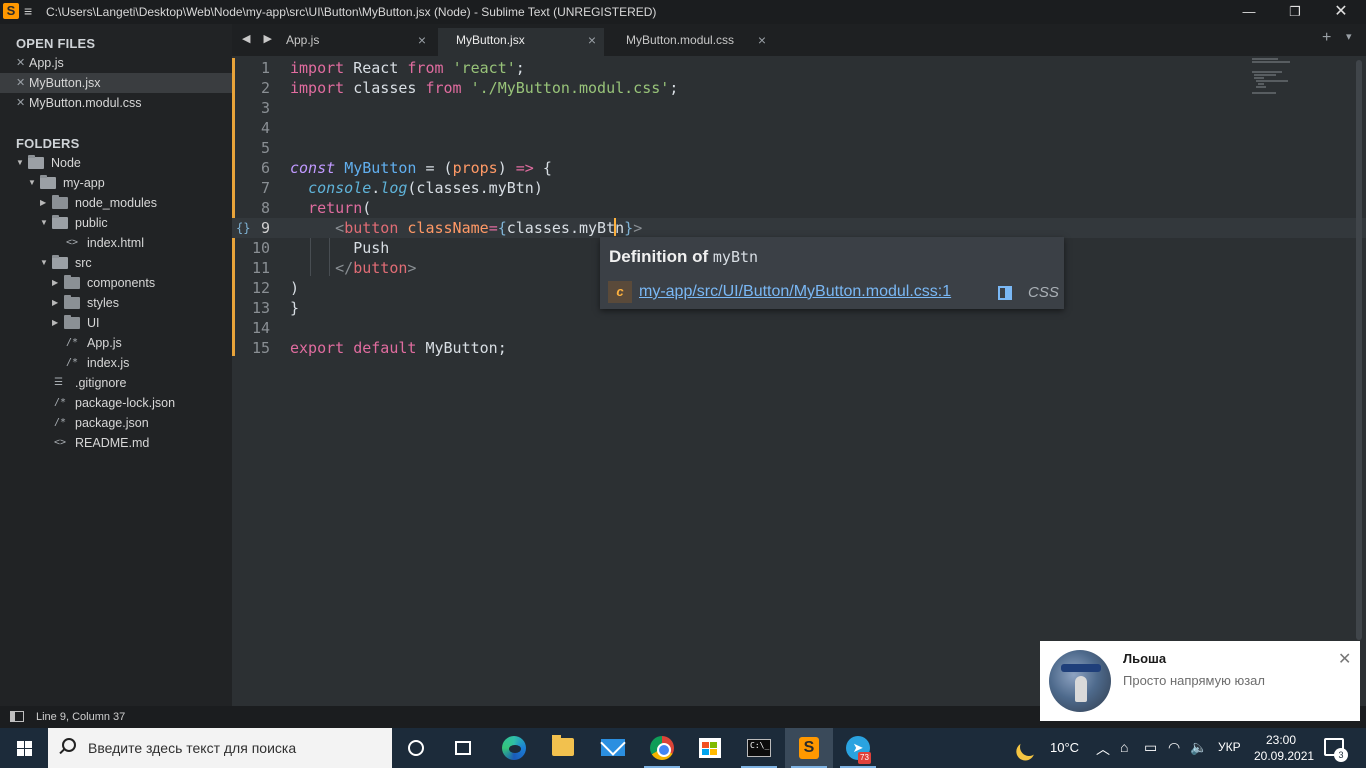 This screenshot has height=768, width=1366. What do you see at coordinates (484, 68) in the screenshot?
I see `code-string: 'react'` at bounding box center [484, 68].